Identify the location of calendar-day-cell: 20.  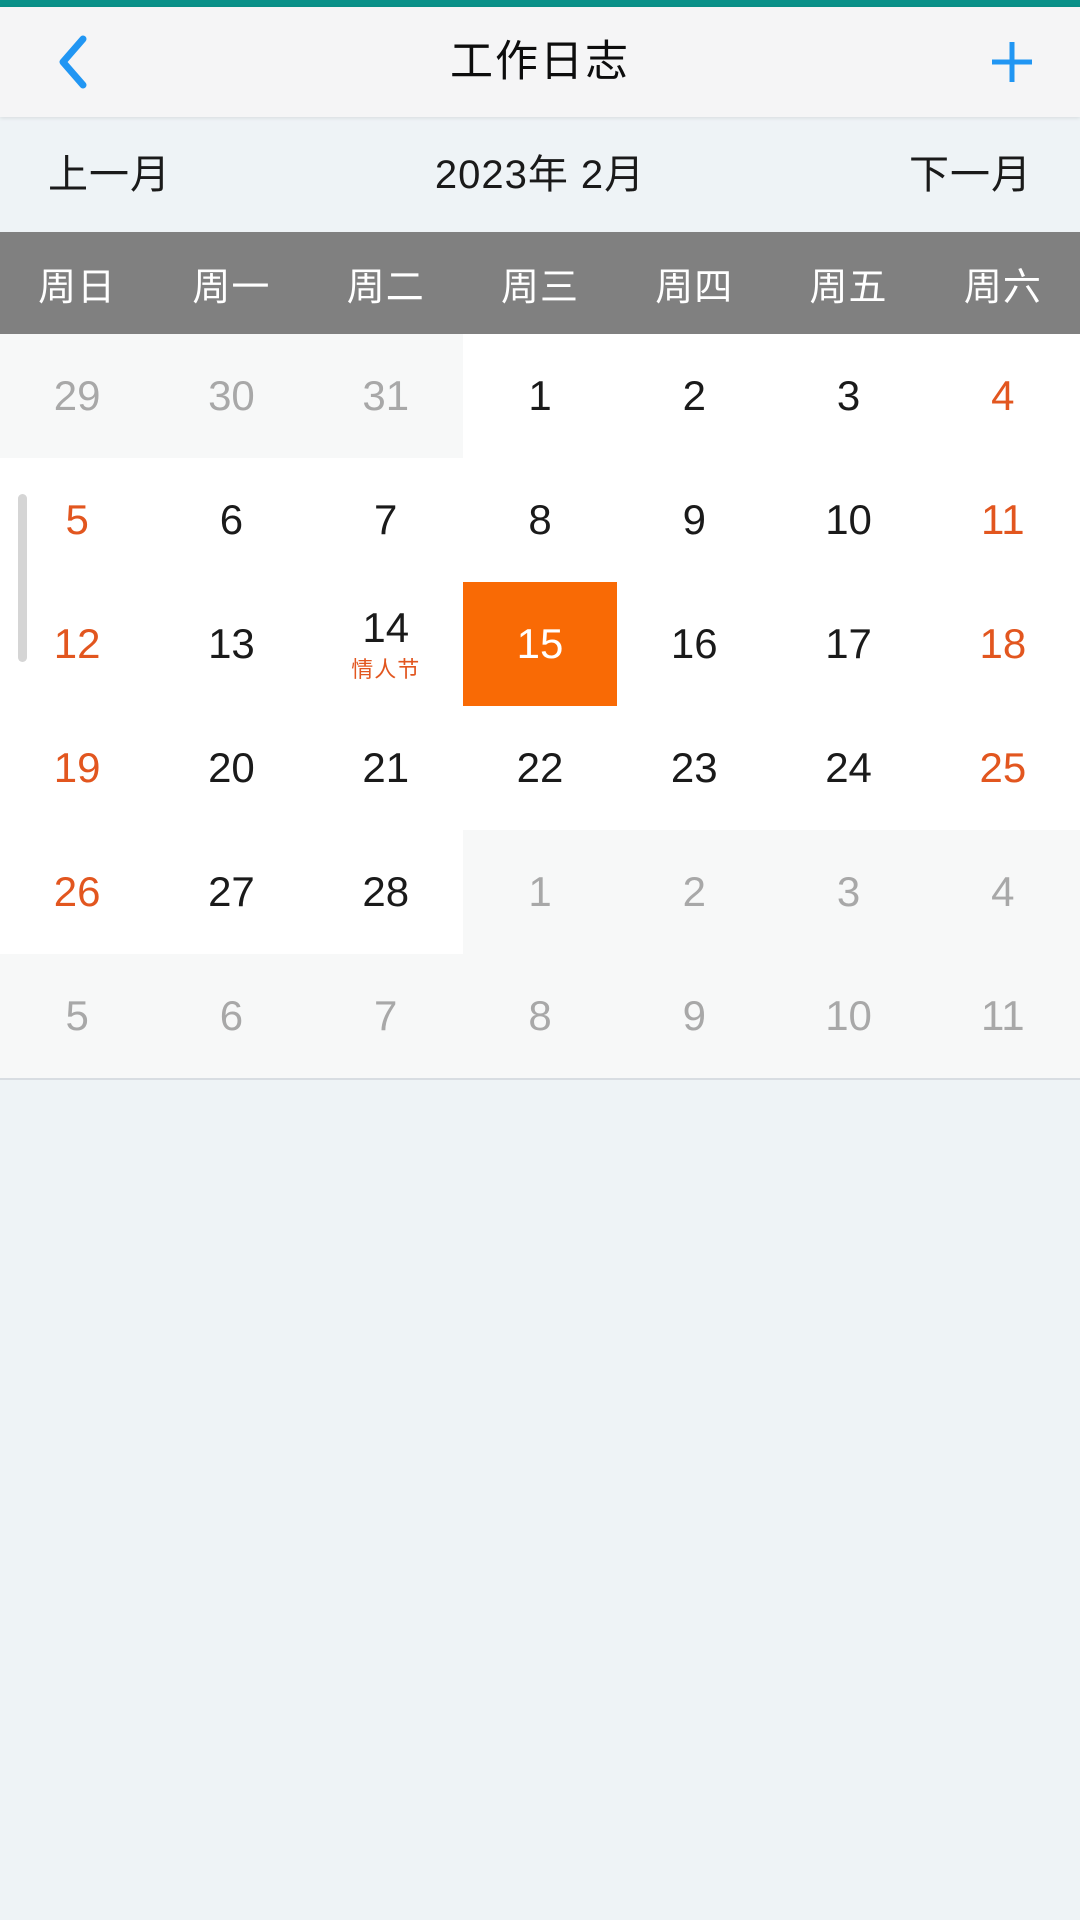
(231, 768).